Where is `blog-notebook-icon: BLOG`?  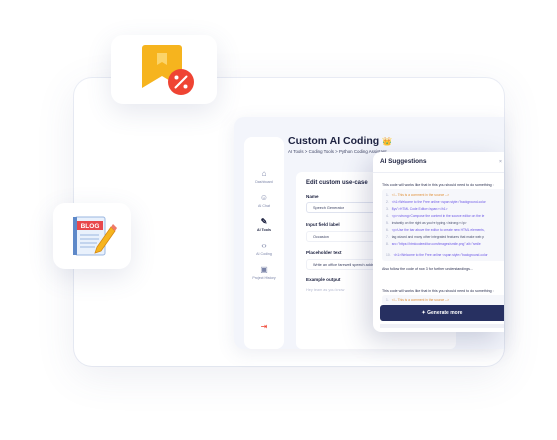
blog-notebook-icon: BLOG is located at coordinates (95, 236).